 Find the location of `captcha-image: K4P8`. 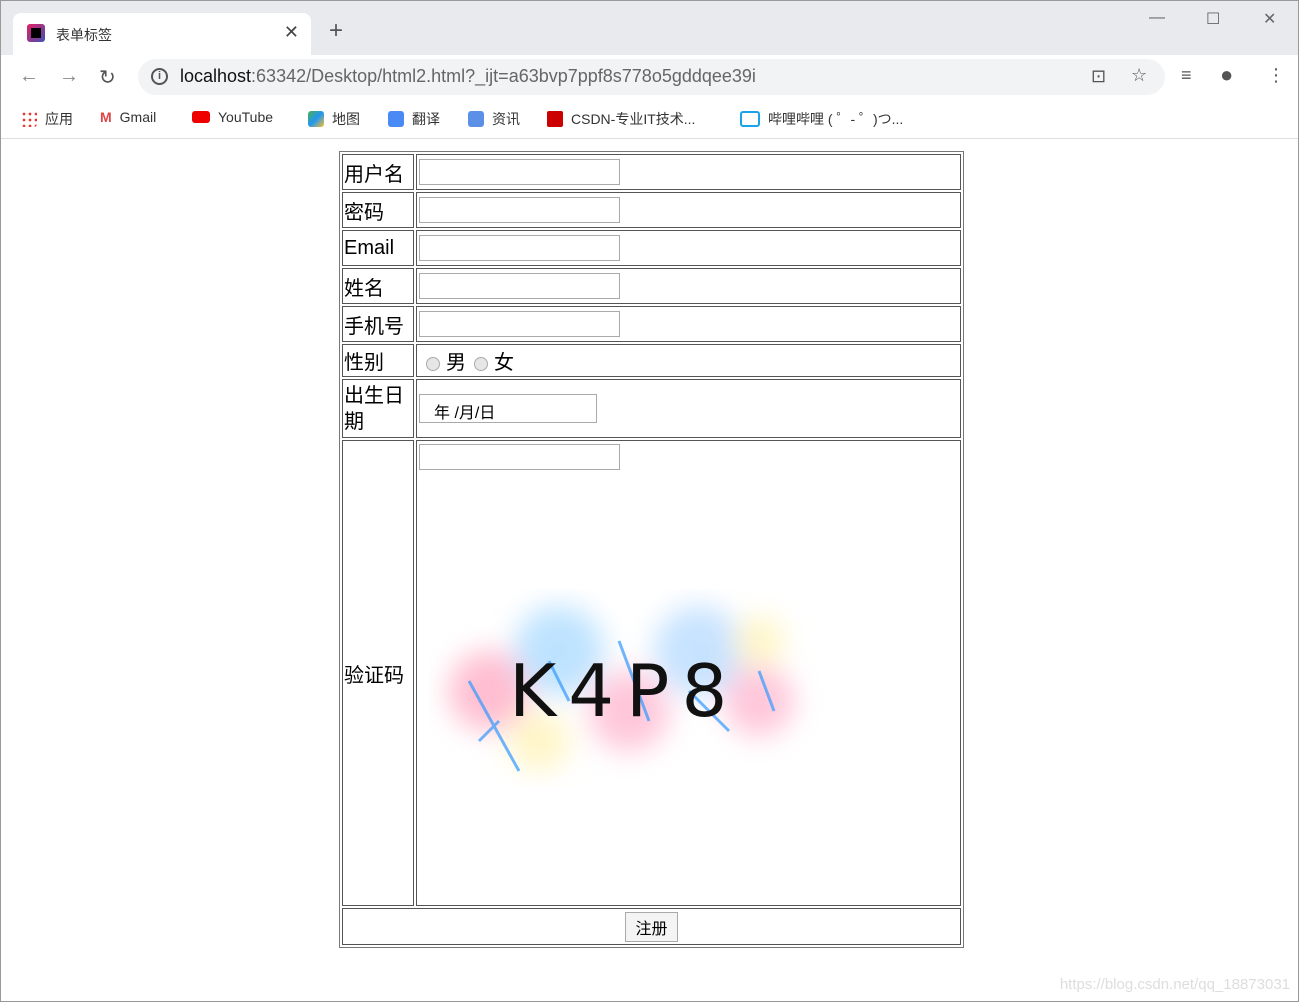

captcha-image: K4P8 is located at coordinates (629, 691).